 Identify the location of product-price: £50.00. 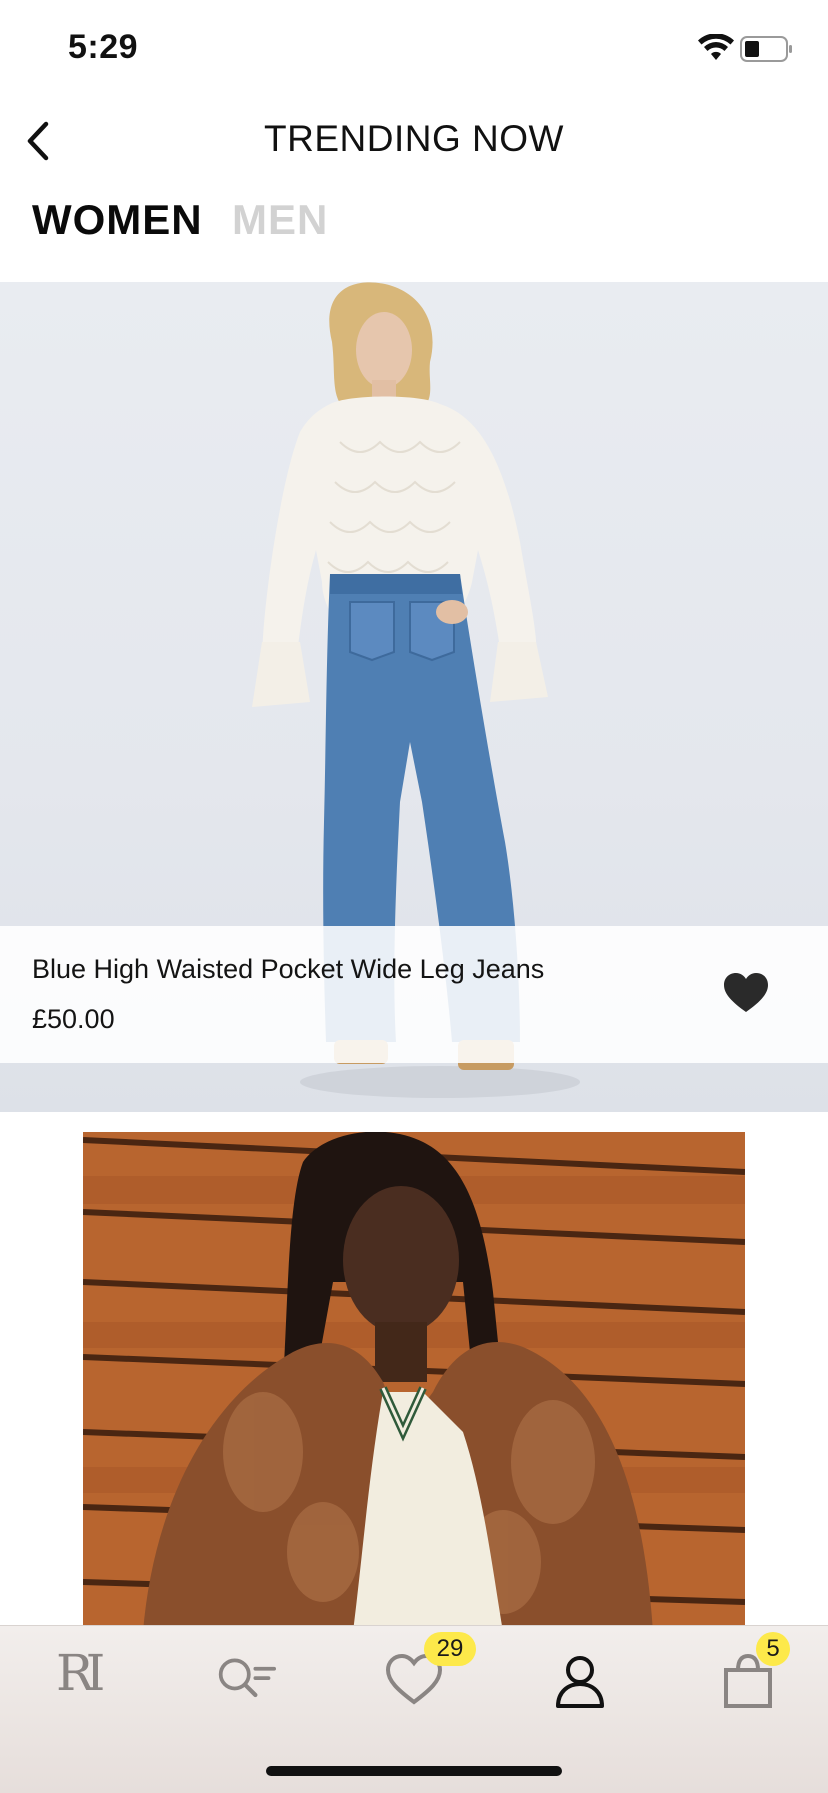
(73, 1019).